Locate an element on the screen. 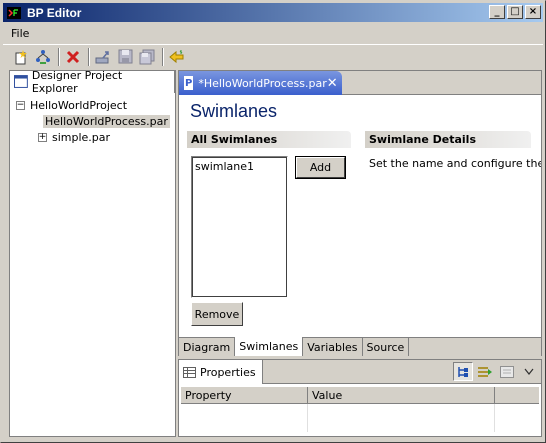  all-swimlanes-header: All Swimlanes is located at coordinates (269, 139).